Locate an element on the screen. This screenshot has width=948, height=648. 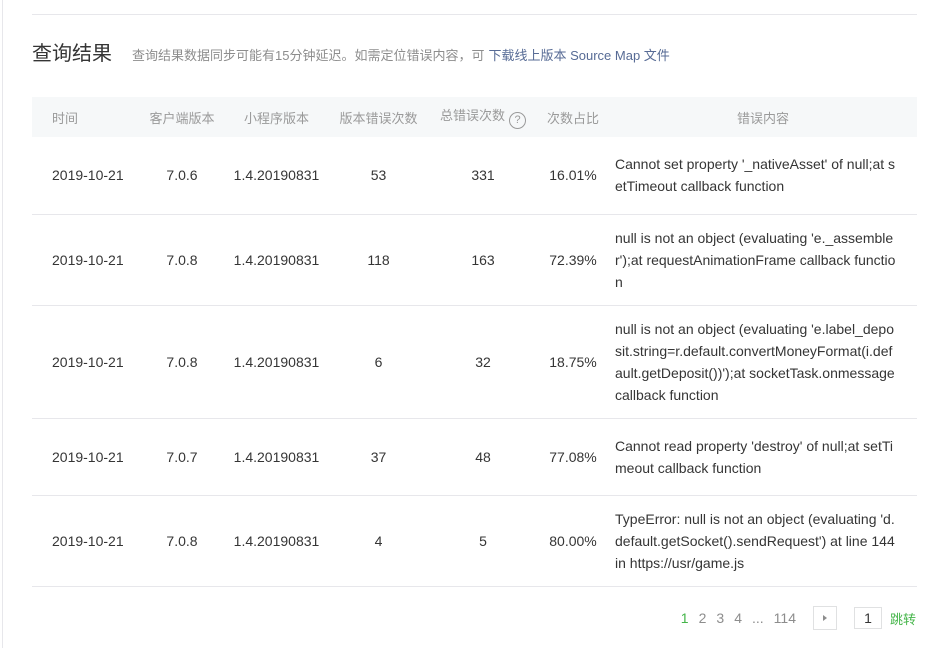
cell-total-errors: 5 is located at coordinates (483, 541).